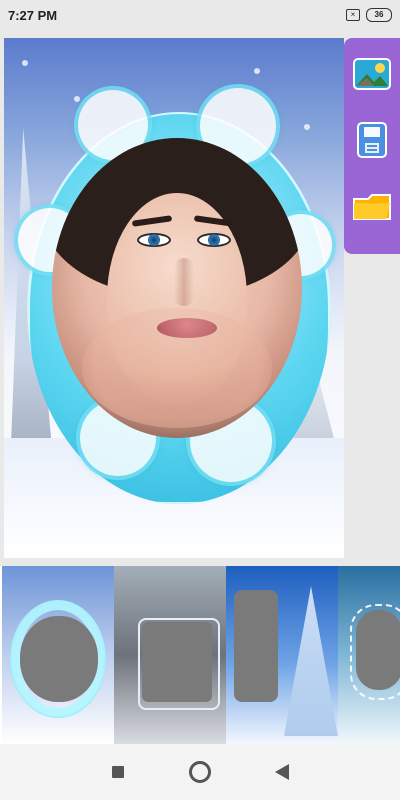  I want to click on folder-button, so click(372, 206).